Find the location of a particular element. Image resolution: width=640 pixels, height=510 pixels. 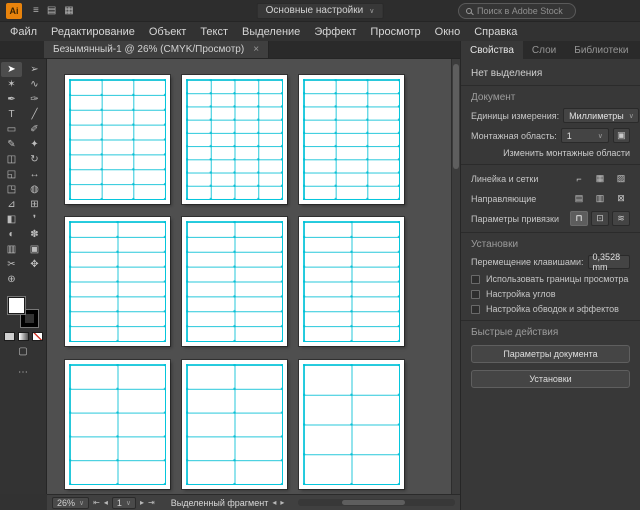

scale-tool: ◱ is located at coordinates (11, 174).